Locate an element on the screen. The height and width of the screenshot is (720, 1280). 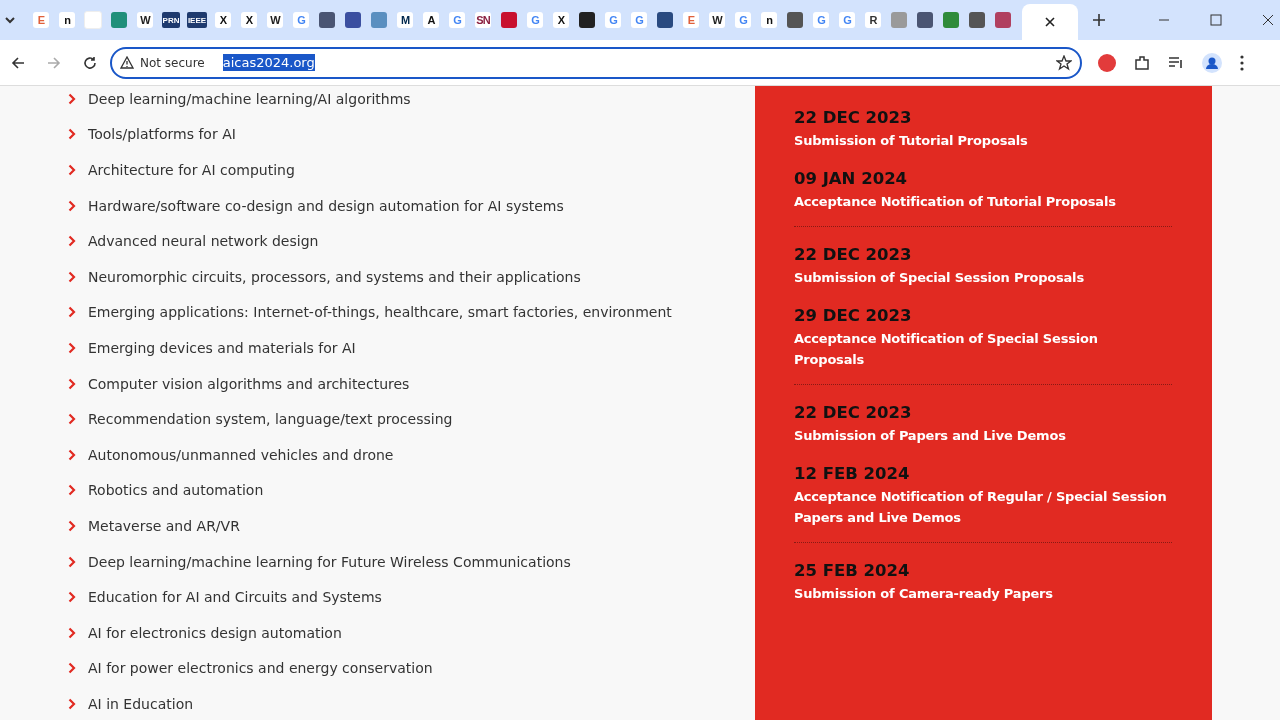
tab-favicon: A is located at coordinates (431, 20).